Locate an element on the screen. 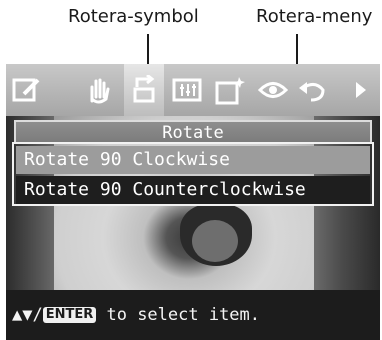  rotate-icon is located at coordinates (144, 90).